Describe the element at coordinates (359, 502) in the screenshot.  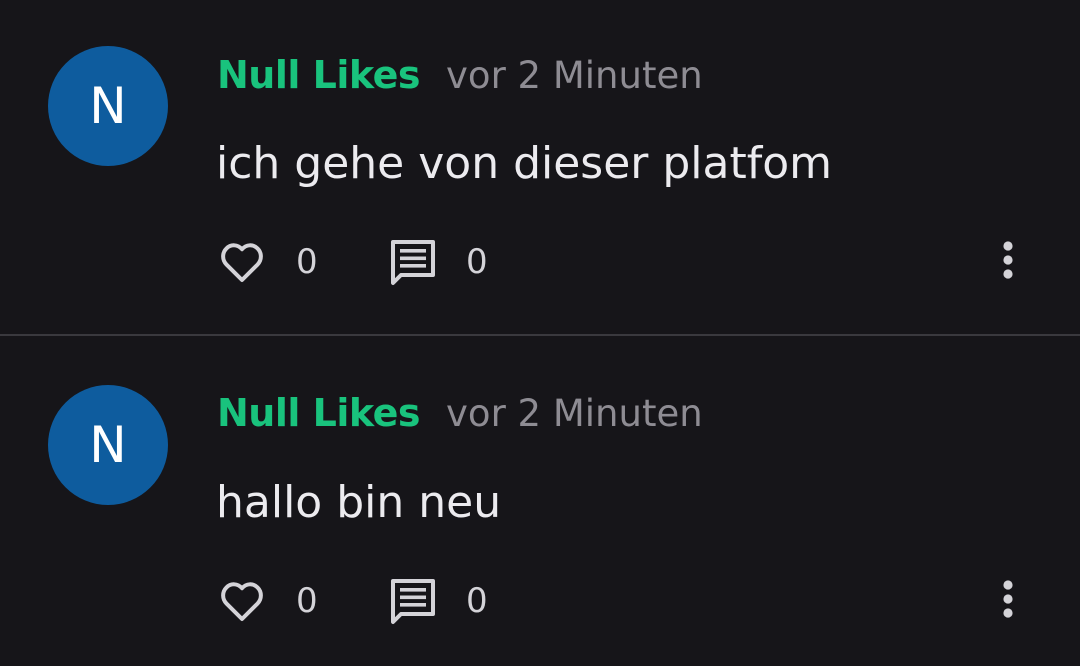
I see `comment-text: hallo bin neu` at that location.